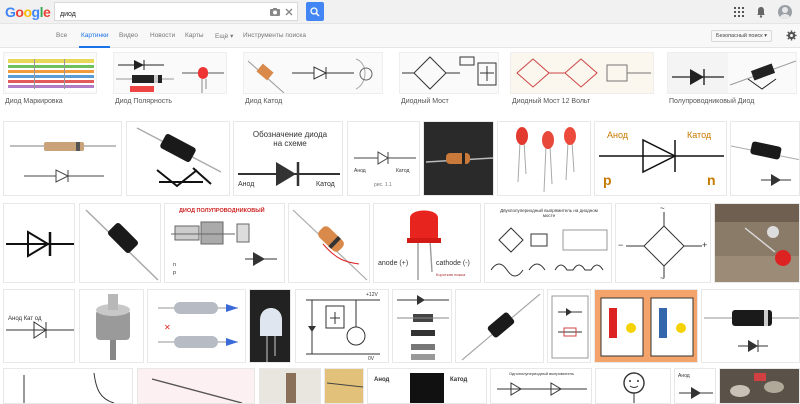 The width and height of the screenshot is (800, 404). I want to click on top-bar: G o o g l e, so click(400, 12).